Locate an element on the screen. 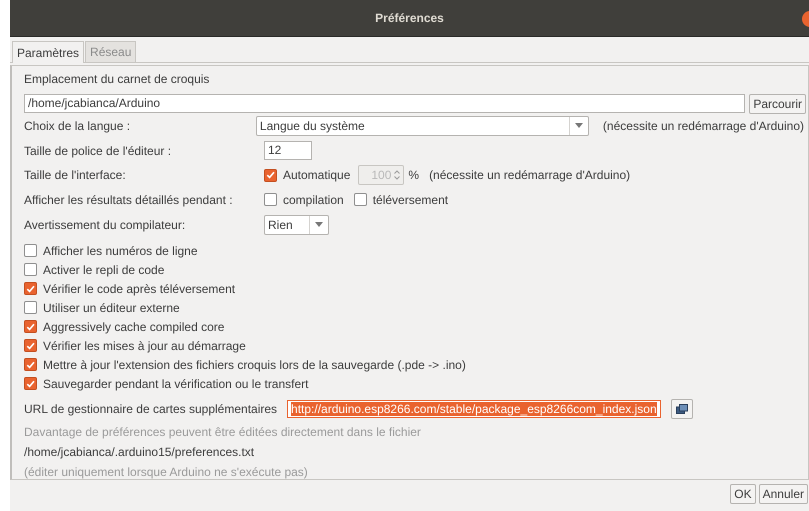 The width and height of the screenshot is (809, 511). checkbox-label: Activer le repli de code is located at coordinates (103, 269).